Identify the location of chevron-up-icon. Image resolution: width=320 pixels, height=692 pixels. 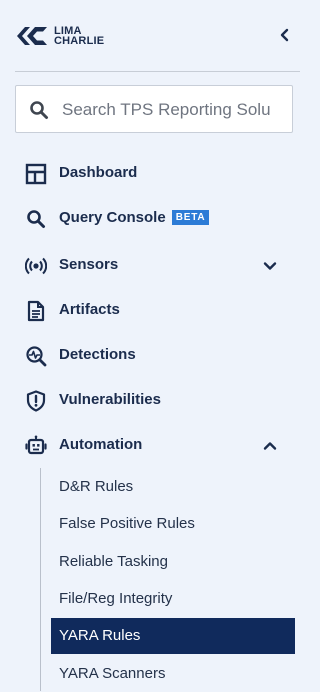
(270, 446).